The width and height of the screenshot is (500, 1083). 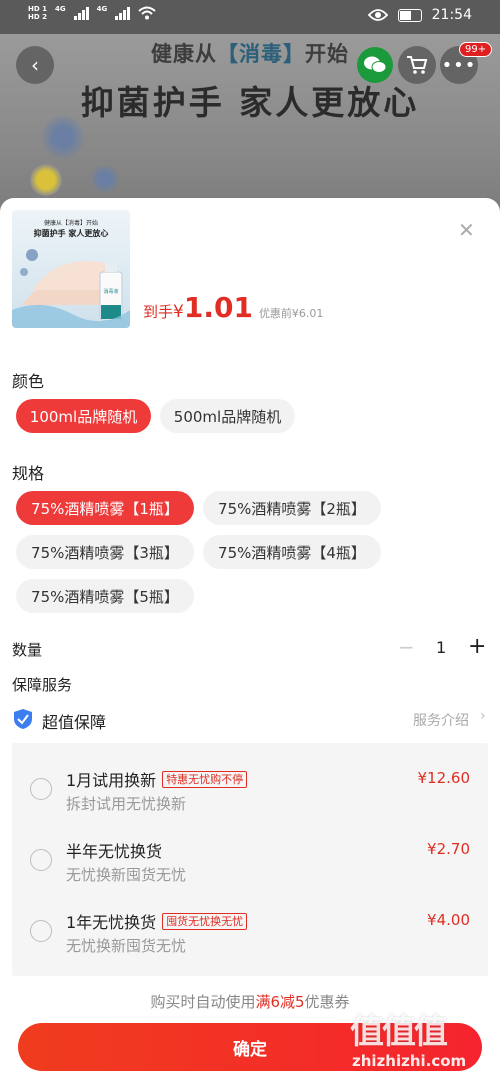 I want to click on price-currency: ¥, so click(x=178, y=312).